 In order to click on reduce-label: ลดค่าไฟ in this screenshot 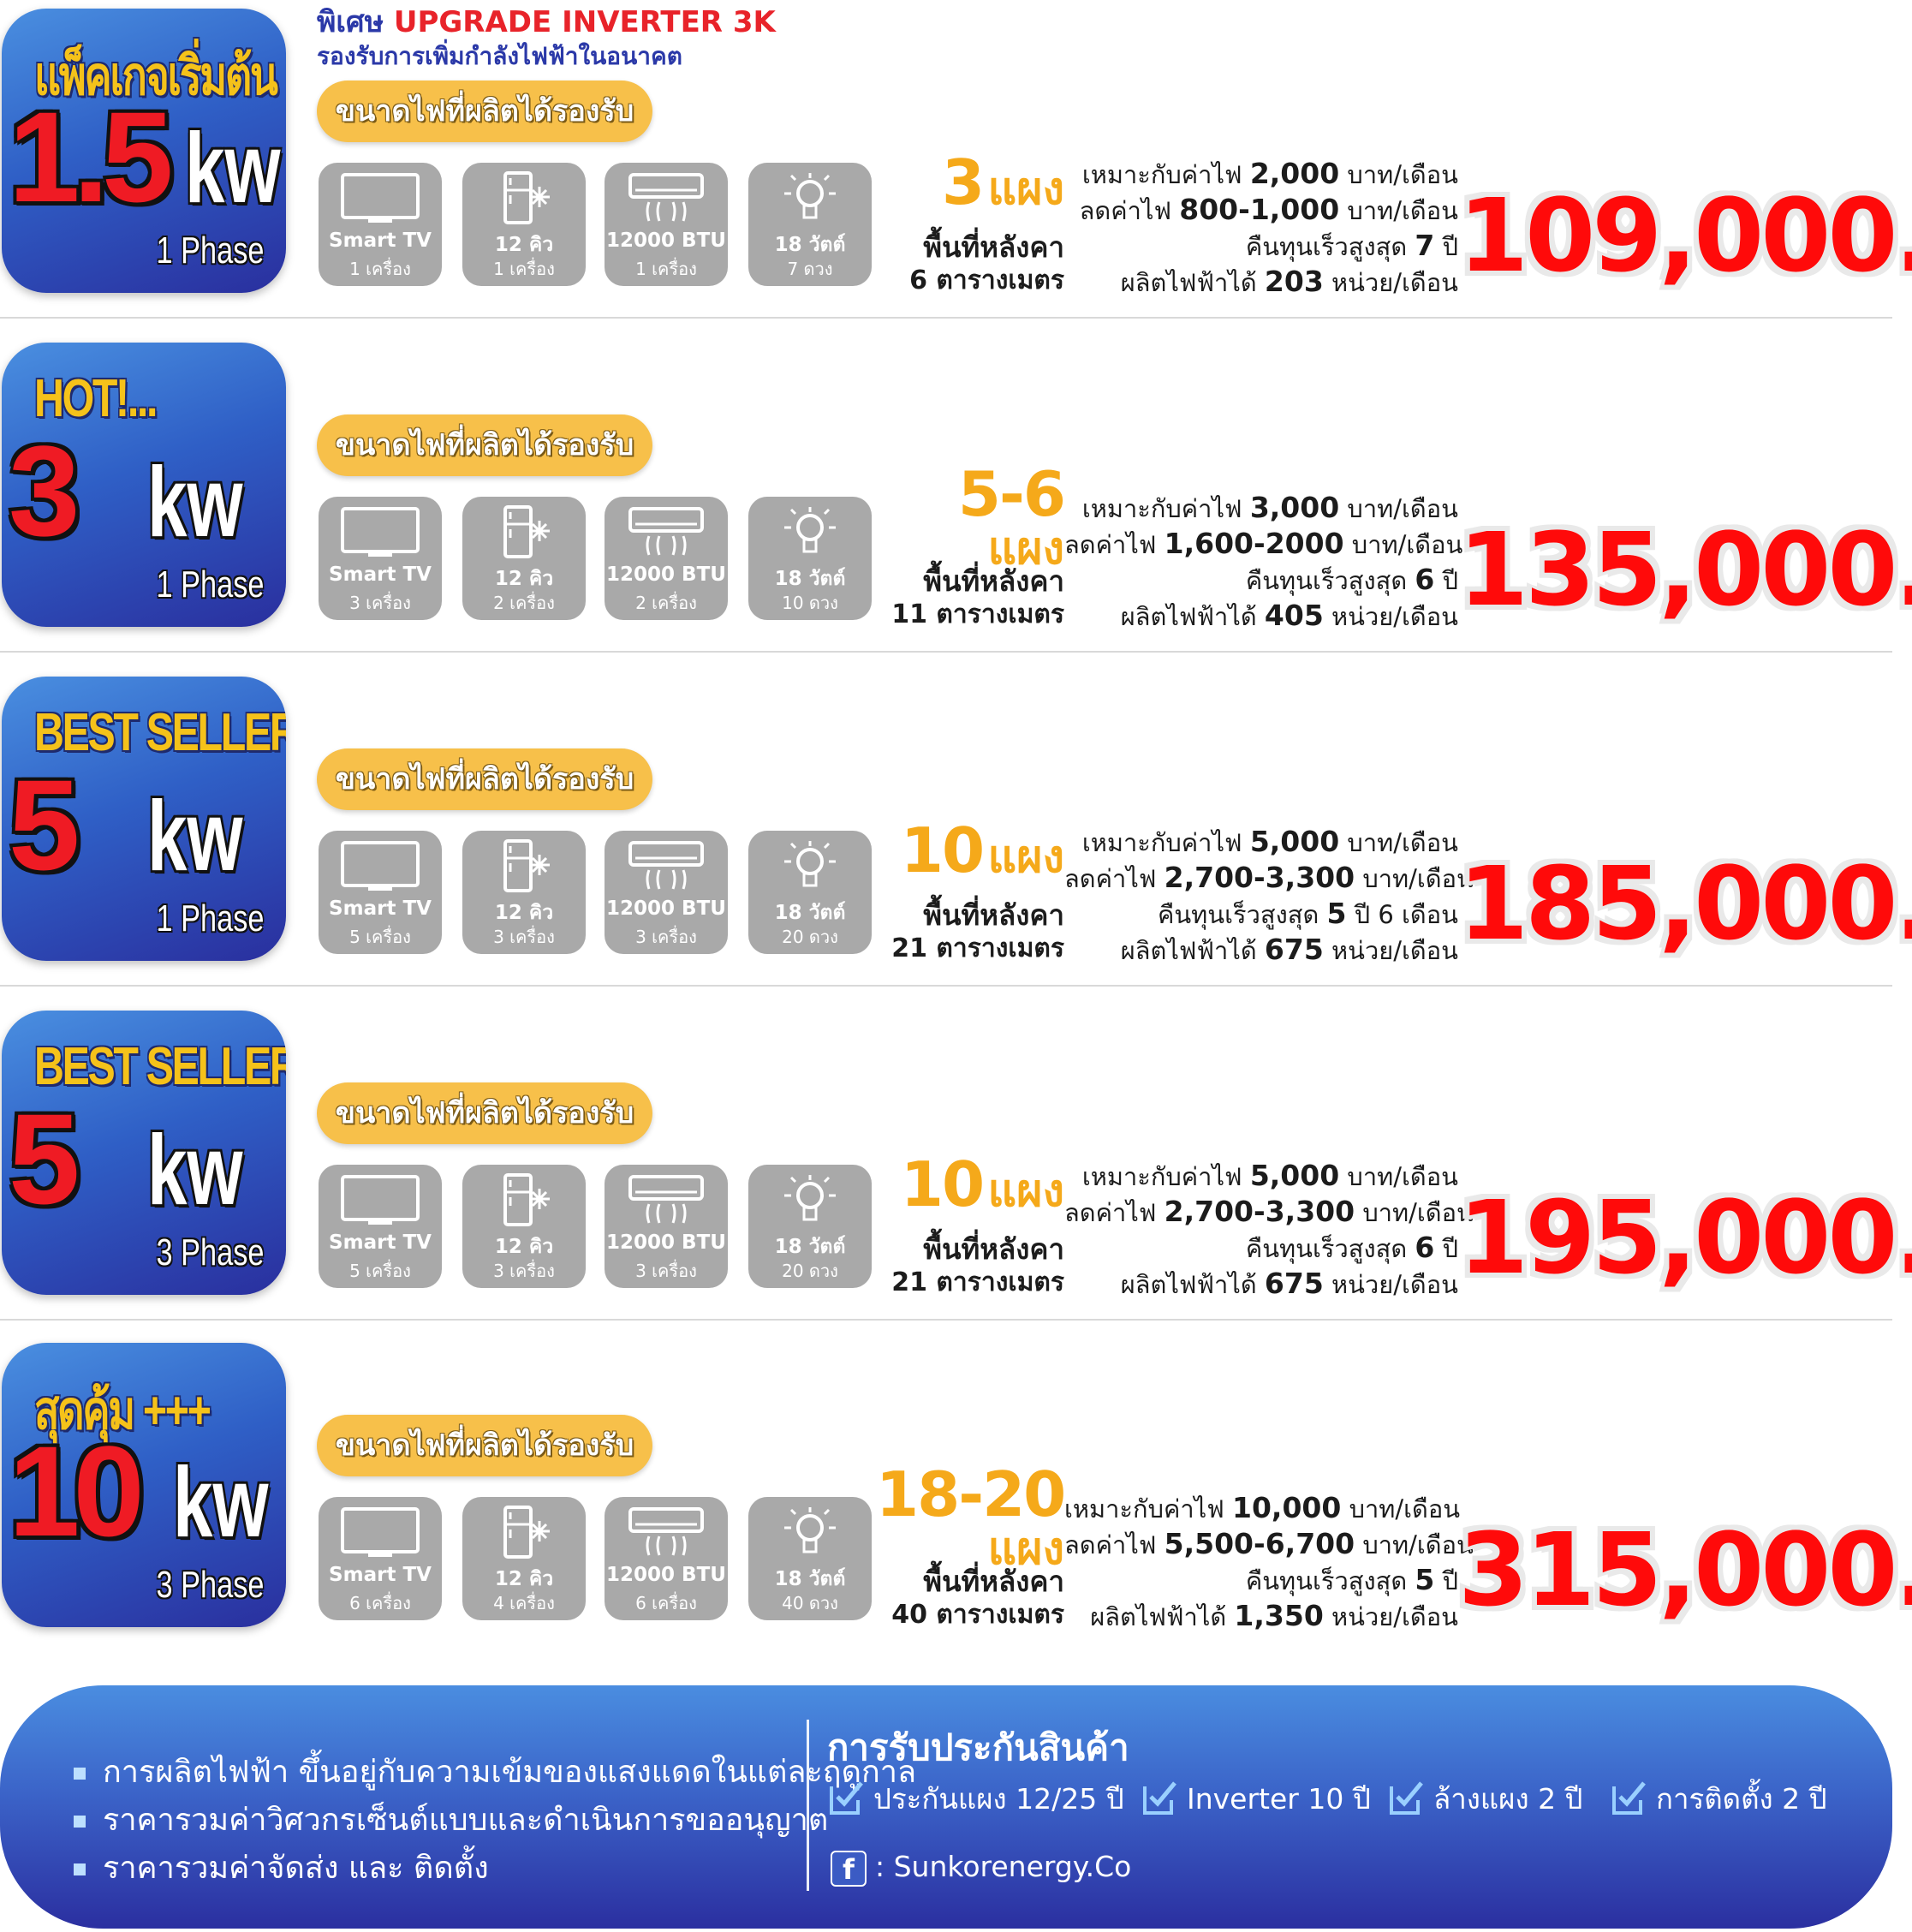, I will do `click(1110, 544)`.